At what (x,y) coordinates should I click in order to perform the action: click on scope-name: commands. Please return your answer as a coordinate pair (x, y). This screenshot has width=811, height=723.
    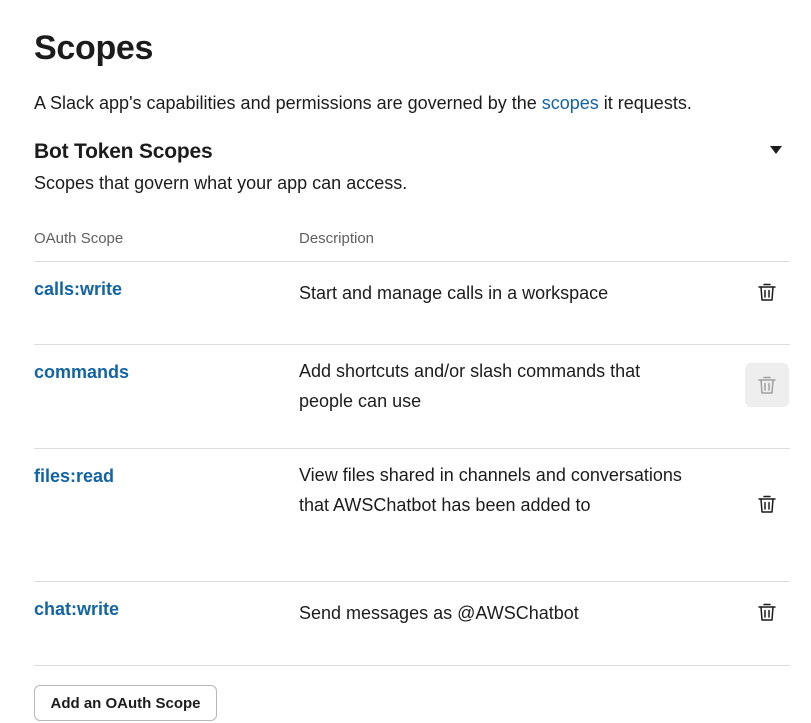
    Looking at the image, I should click on (81, 372).